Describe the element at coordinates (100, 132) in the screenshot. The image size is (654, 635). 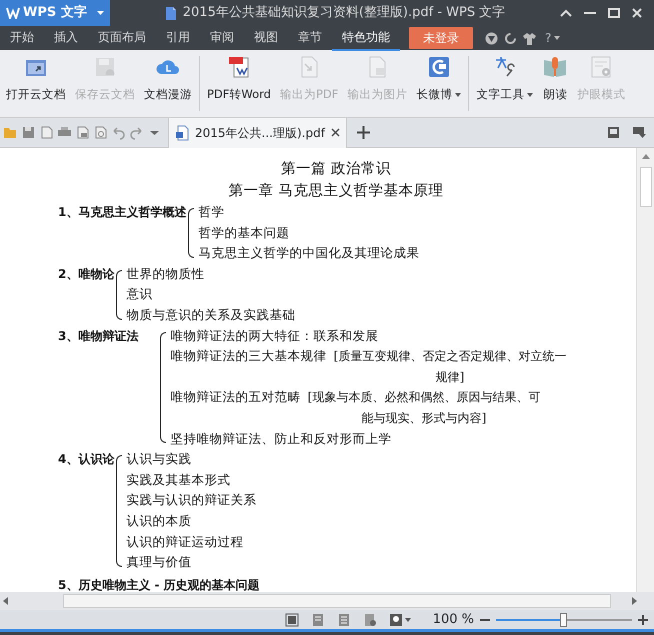
I see `preview-icon` at that location.